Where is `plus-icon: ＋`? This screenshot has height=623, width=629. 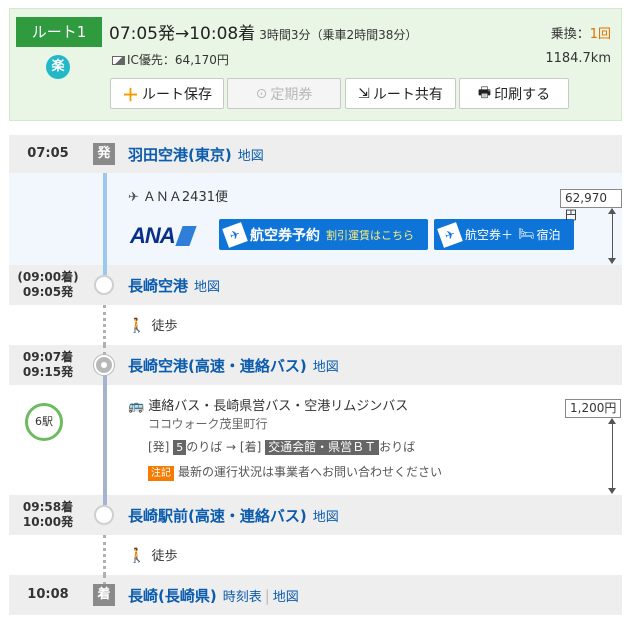 plus-icon: ＋ is located at coordinates (130, 96).